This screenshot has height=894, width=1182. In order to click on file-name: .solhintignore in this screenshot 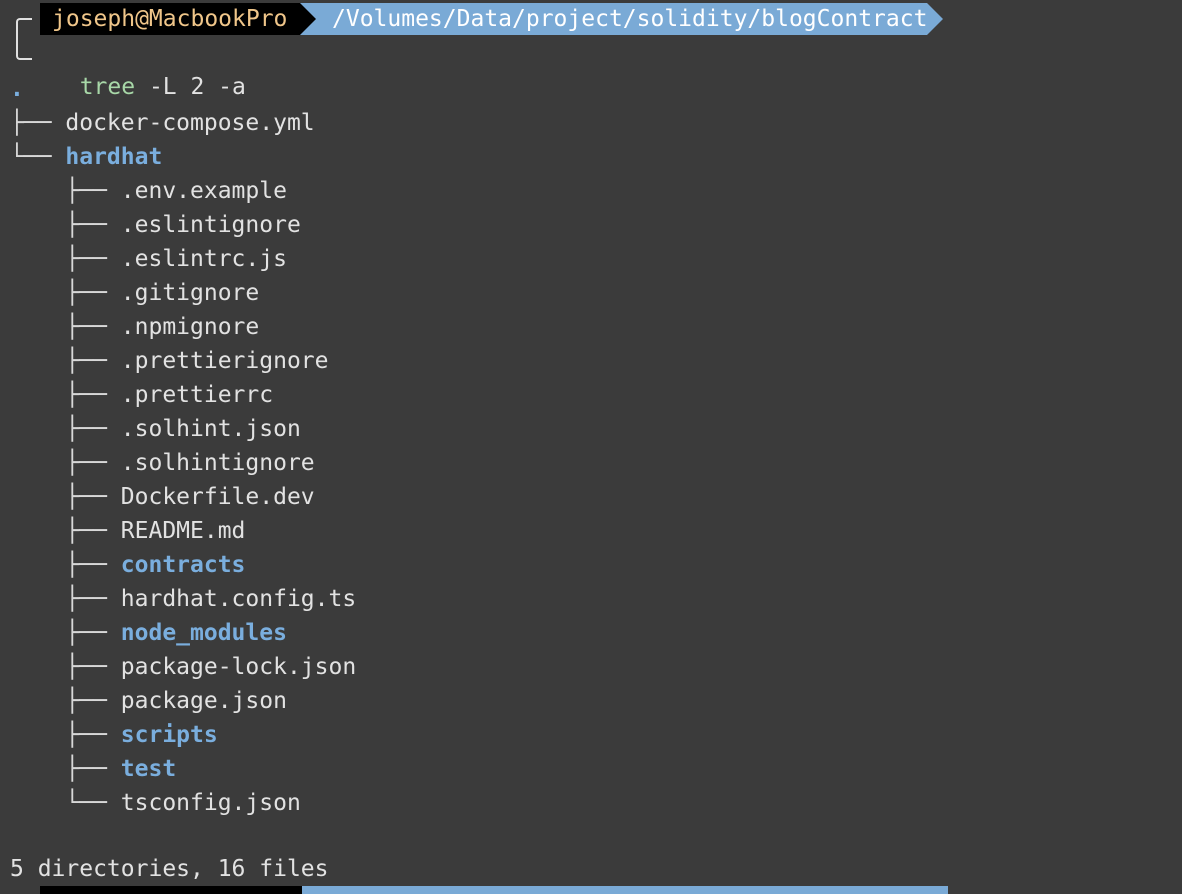, I will do `click(217, 463)`.